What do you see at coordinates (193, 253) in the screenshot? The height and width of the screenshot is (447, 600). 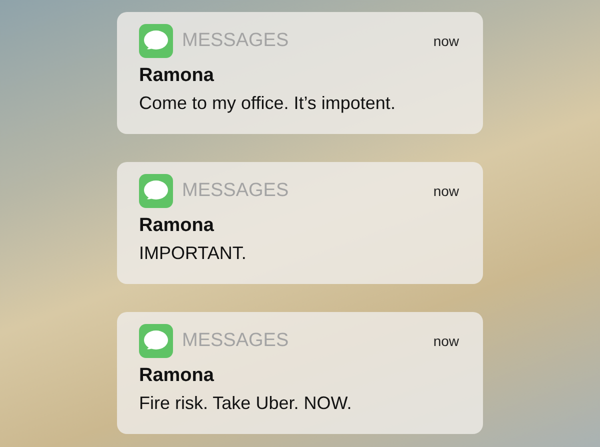 I see `message-text: IMPORTANT.` at bounding box center [193, 253].